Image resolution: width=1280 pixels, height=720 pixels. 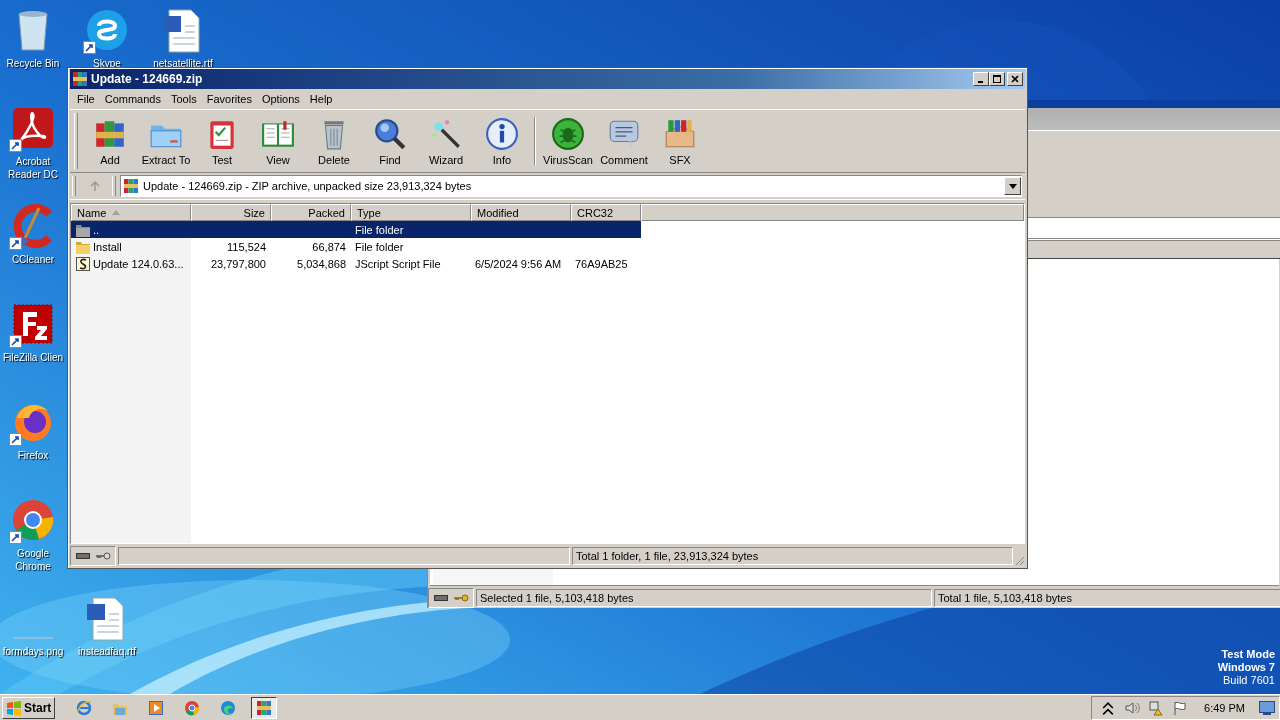 I want to click on resize-grip-icon, so click(x=1020, y=561).